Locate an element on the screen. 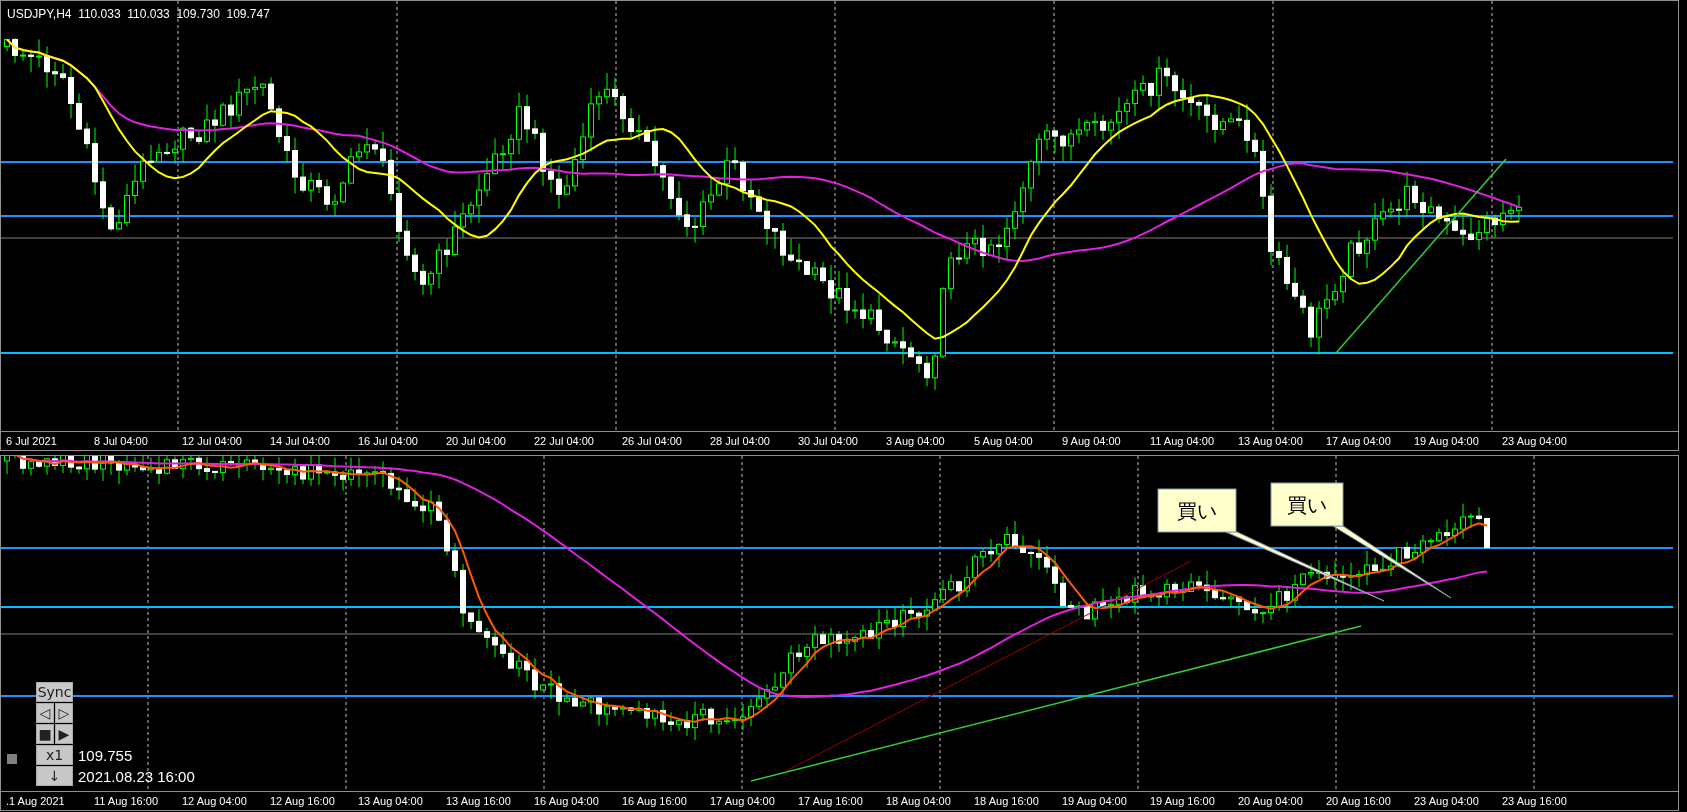 Image resolution: width=1687 pixels, height=812 pixels. time-axis-label: 17 Aug 16:00 is located at coordinates (831, 801).